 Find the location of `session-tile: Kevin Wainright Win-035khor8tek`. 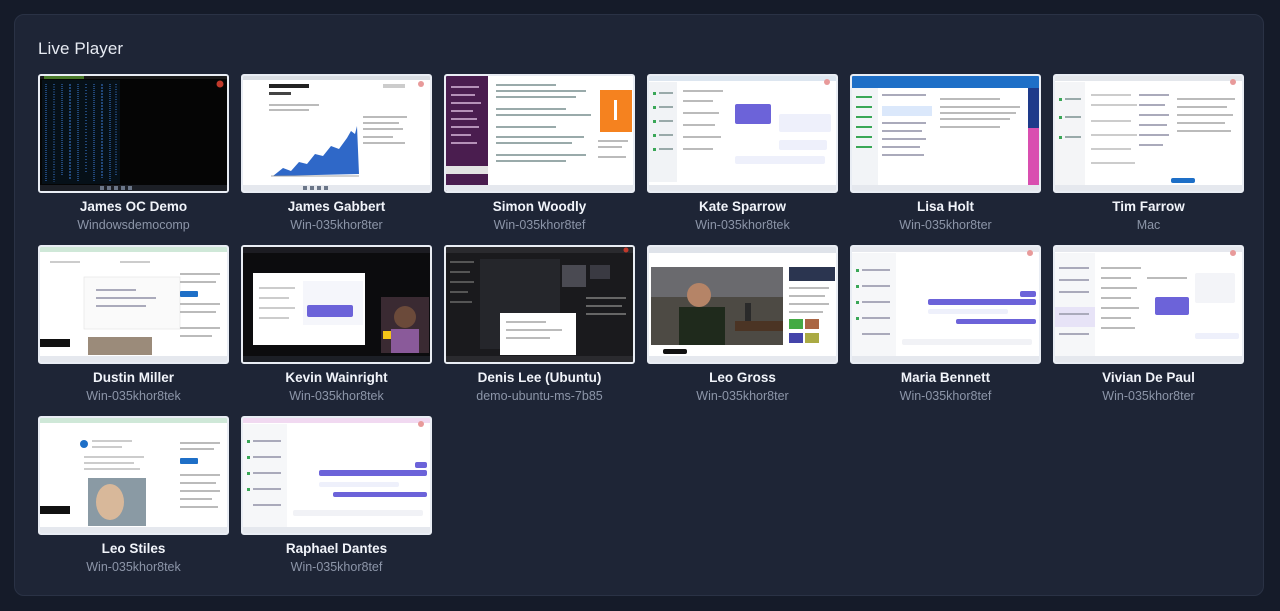

session-tile: Kevin Wainright Win-035khor8tek is located at coordinates (336, 324).